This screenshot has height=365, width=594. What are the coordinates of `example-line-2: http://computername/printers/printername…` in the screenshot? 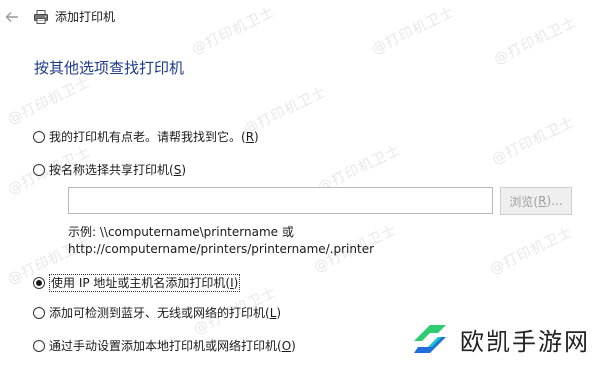 It's located at (221, 249).